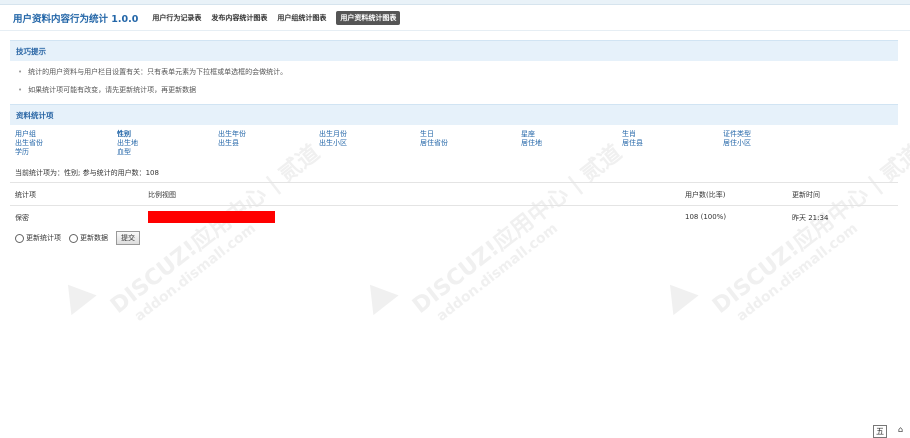 The height and width of the screenshot is (438, 910). I want to click on tip-item: • 如果统计项可能有改变，请先更新统计项，再更新数据, so click(107, 90).